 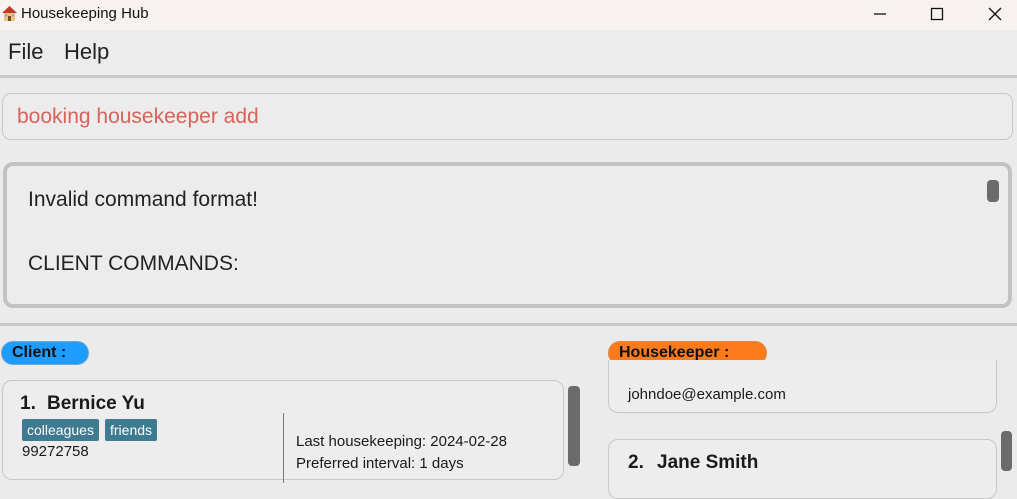 What do you see at coordinates (508, 15) in the screenshot?
I see `title-bar: Housekeeping Hub` at bounding box center [508, 15].